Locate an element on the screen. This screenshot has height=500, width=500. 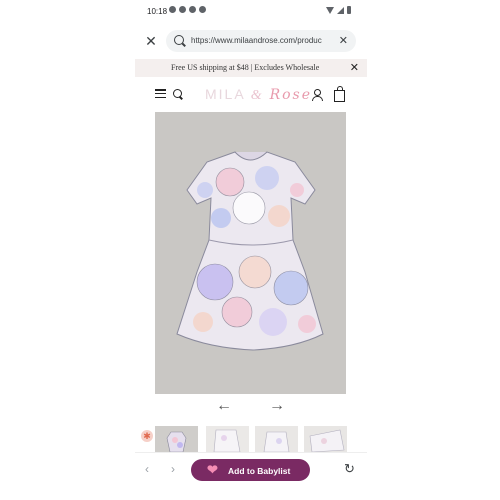
status-bar: 10:18 is located at coordinates (251, 11).